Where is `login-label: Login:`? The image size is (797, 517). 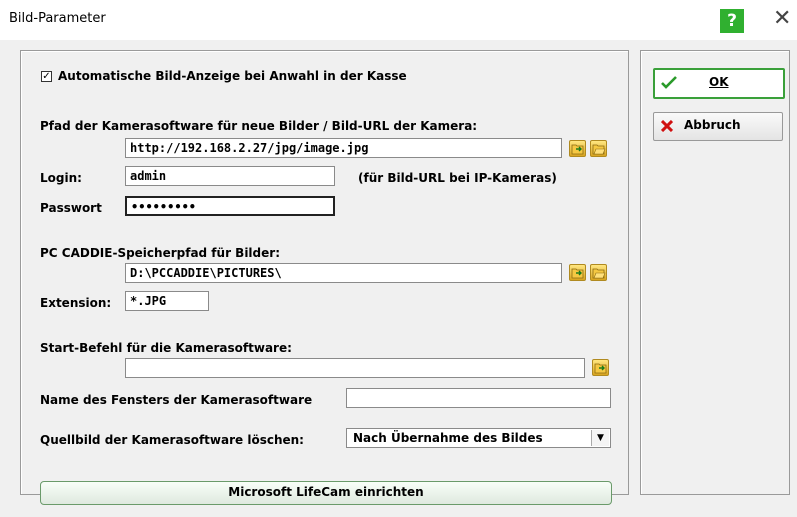
login-label: Login: is located at coordinates (61, 178).